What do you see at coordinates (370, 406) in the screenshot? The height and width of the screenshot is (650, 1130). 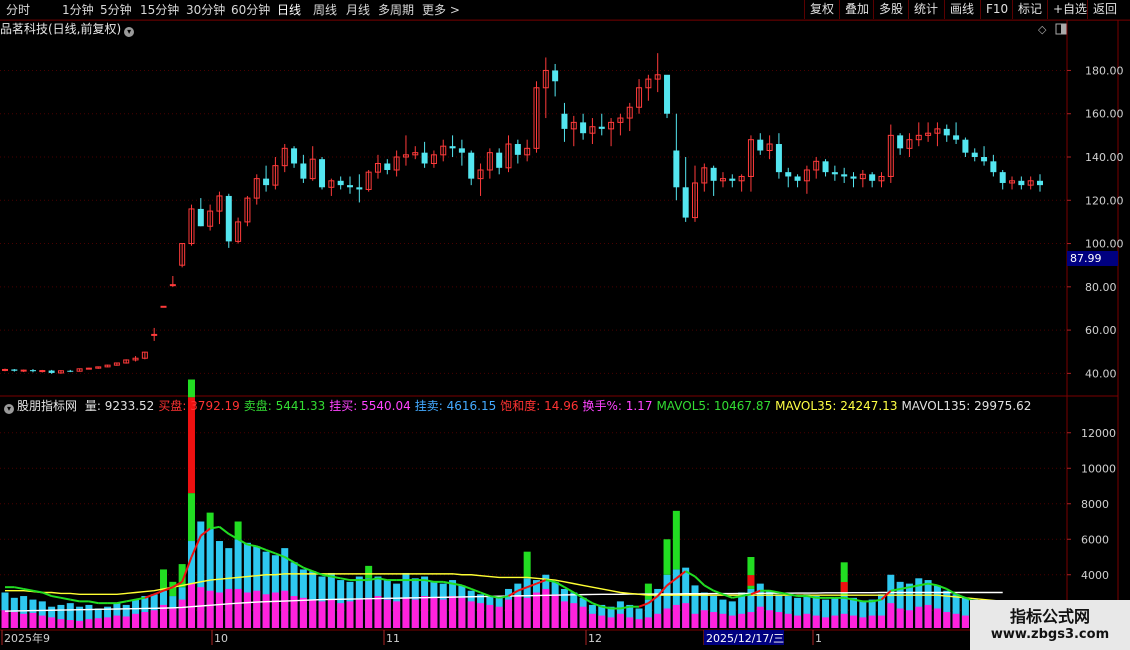 I see `indicator-value-3: 挂买: 5540.04` at bounding box center [370, 406].